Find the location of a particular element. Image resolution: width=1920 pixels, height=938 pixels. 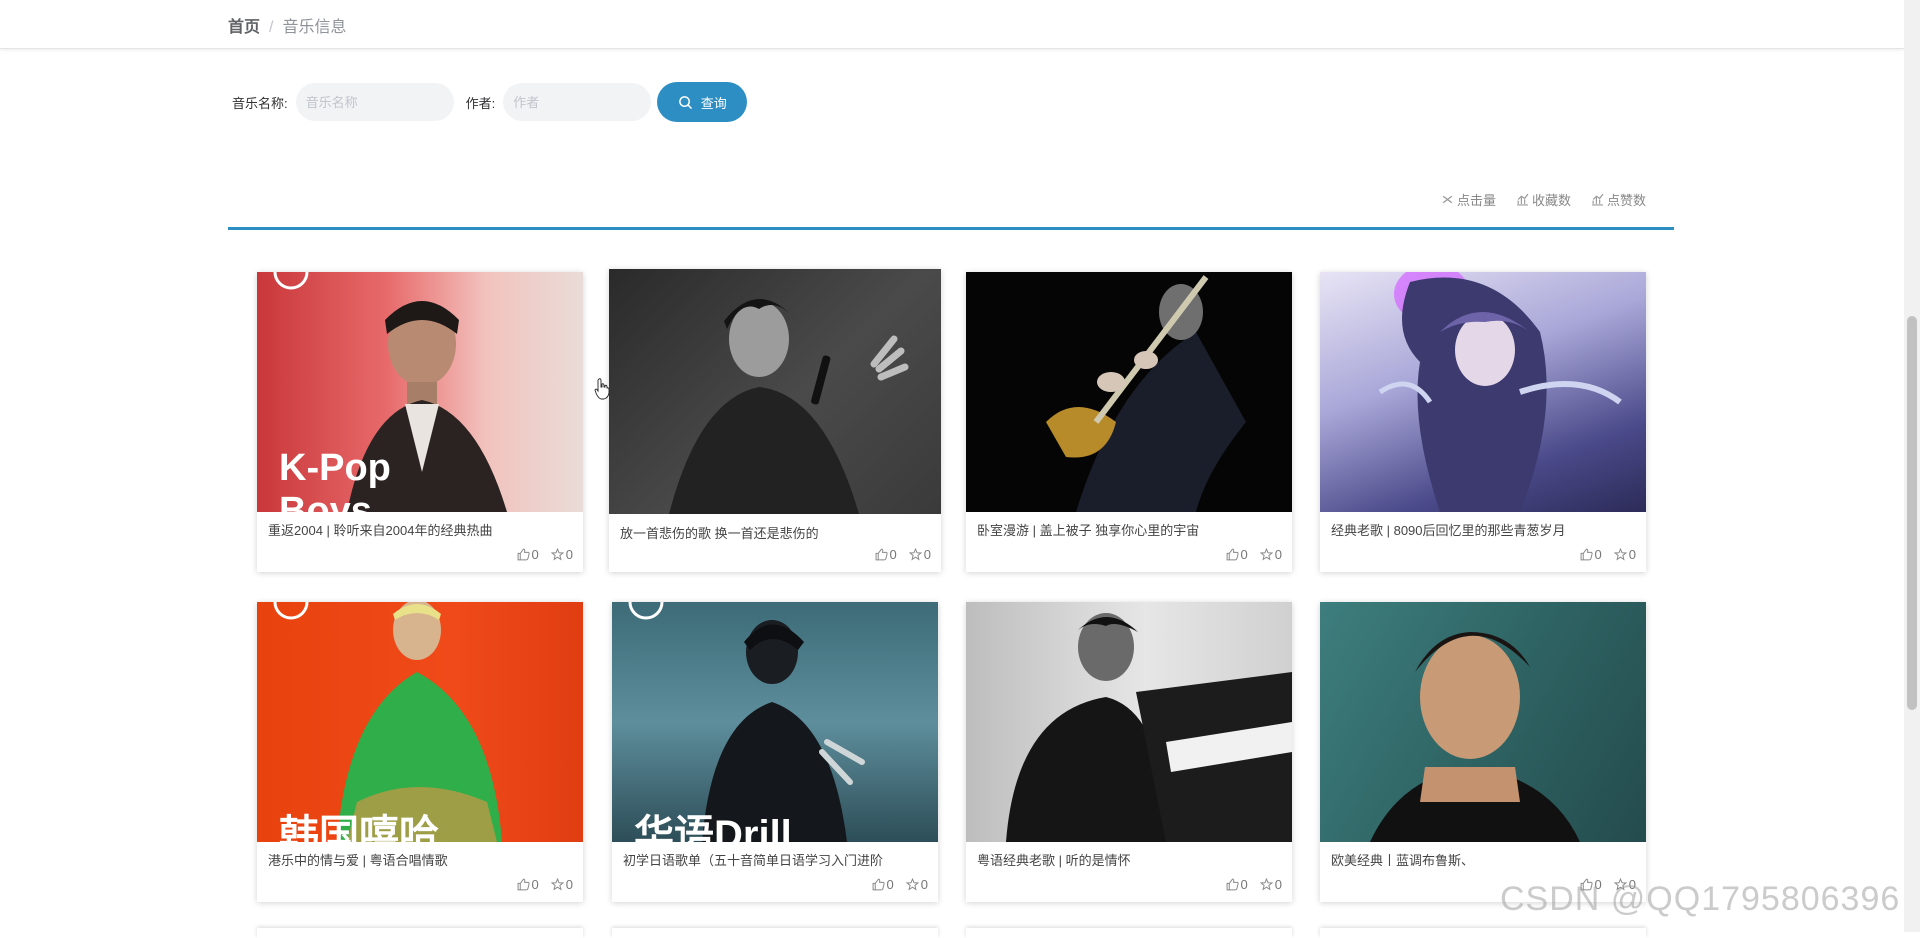

music-card: 放一首悲伤的歌 换一首还是悲伤的 0 0 is located at coordinates (775, 420).